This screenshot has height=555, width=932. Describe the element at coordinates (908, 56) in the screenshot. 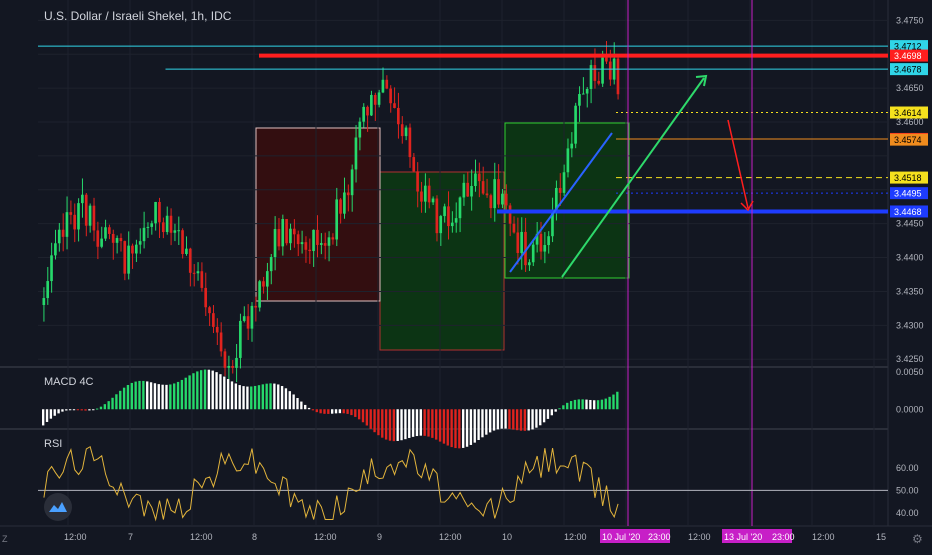

I see `price-label-text: 3.4698` at that location.